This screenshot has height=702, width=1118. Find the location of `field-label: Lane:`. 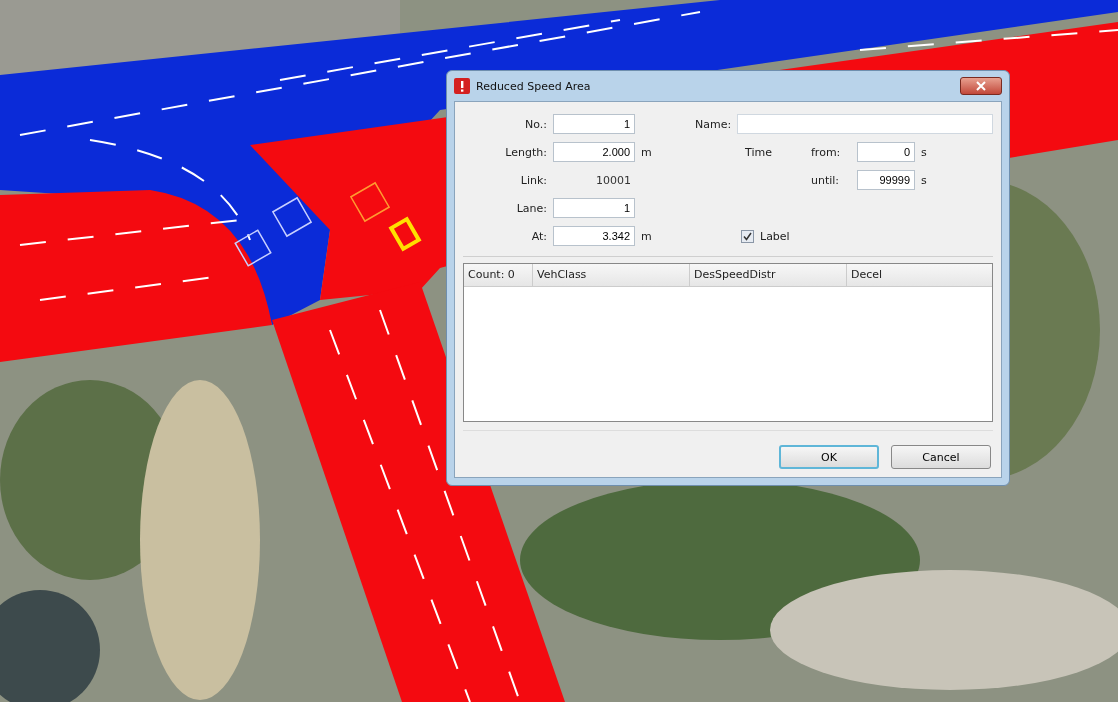

field-label: Lane: is located at coordinates (531, 208).